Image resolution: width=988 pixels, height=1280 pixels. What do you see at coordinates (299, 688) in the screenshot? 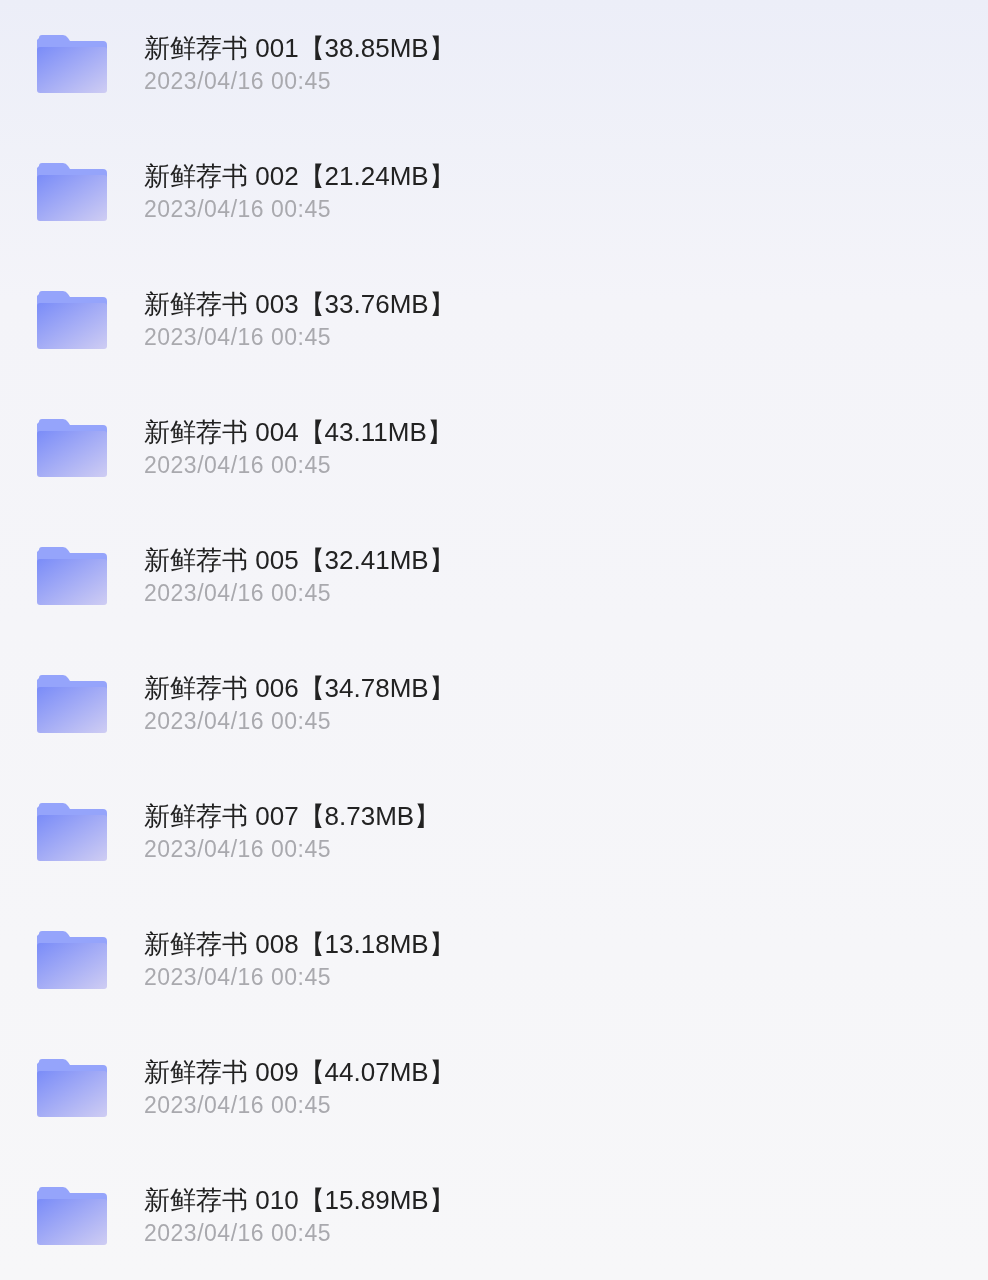
I see `folder-name: 新鲜荐书 006【34.78MB】` at bounding box center [299, 688].